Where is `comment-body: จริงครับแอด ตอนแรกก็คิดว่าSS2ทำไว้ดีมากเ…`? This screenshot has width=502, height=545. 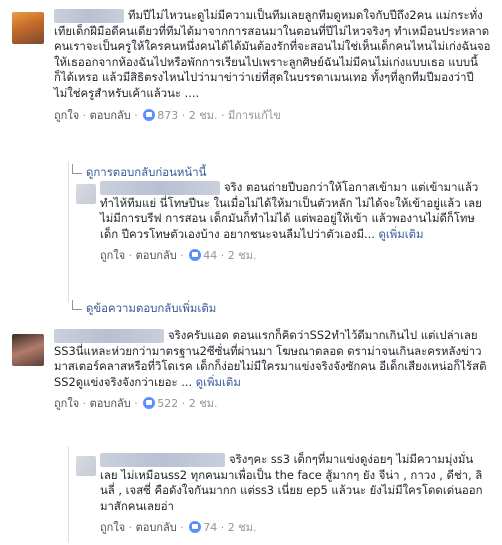 comment-body: จริงครับแอด ตอนแรกก็คิดว่าSS2ทำไว้ดีมากเ… is located at coordinates (274, 359).